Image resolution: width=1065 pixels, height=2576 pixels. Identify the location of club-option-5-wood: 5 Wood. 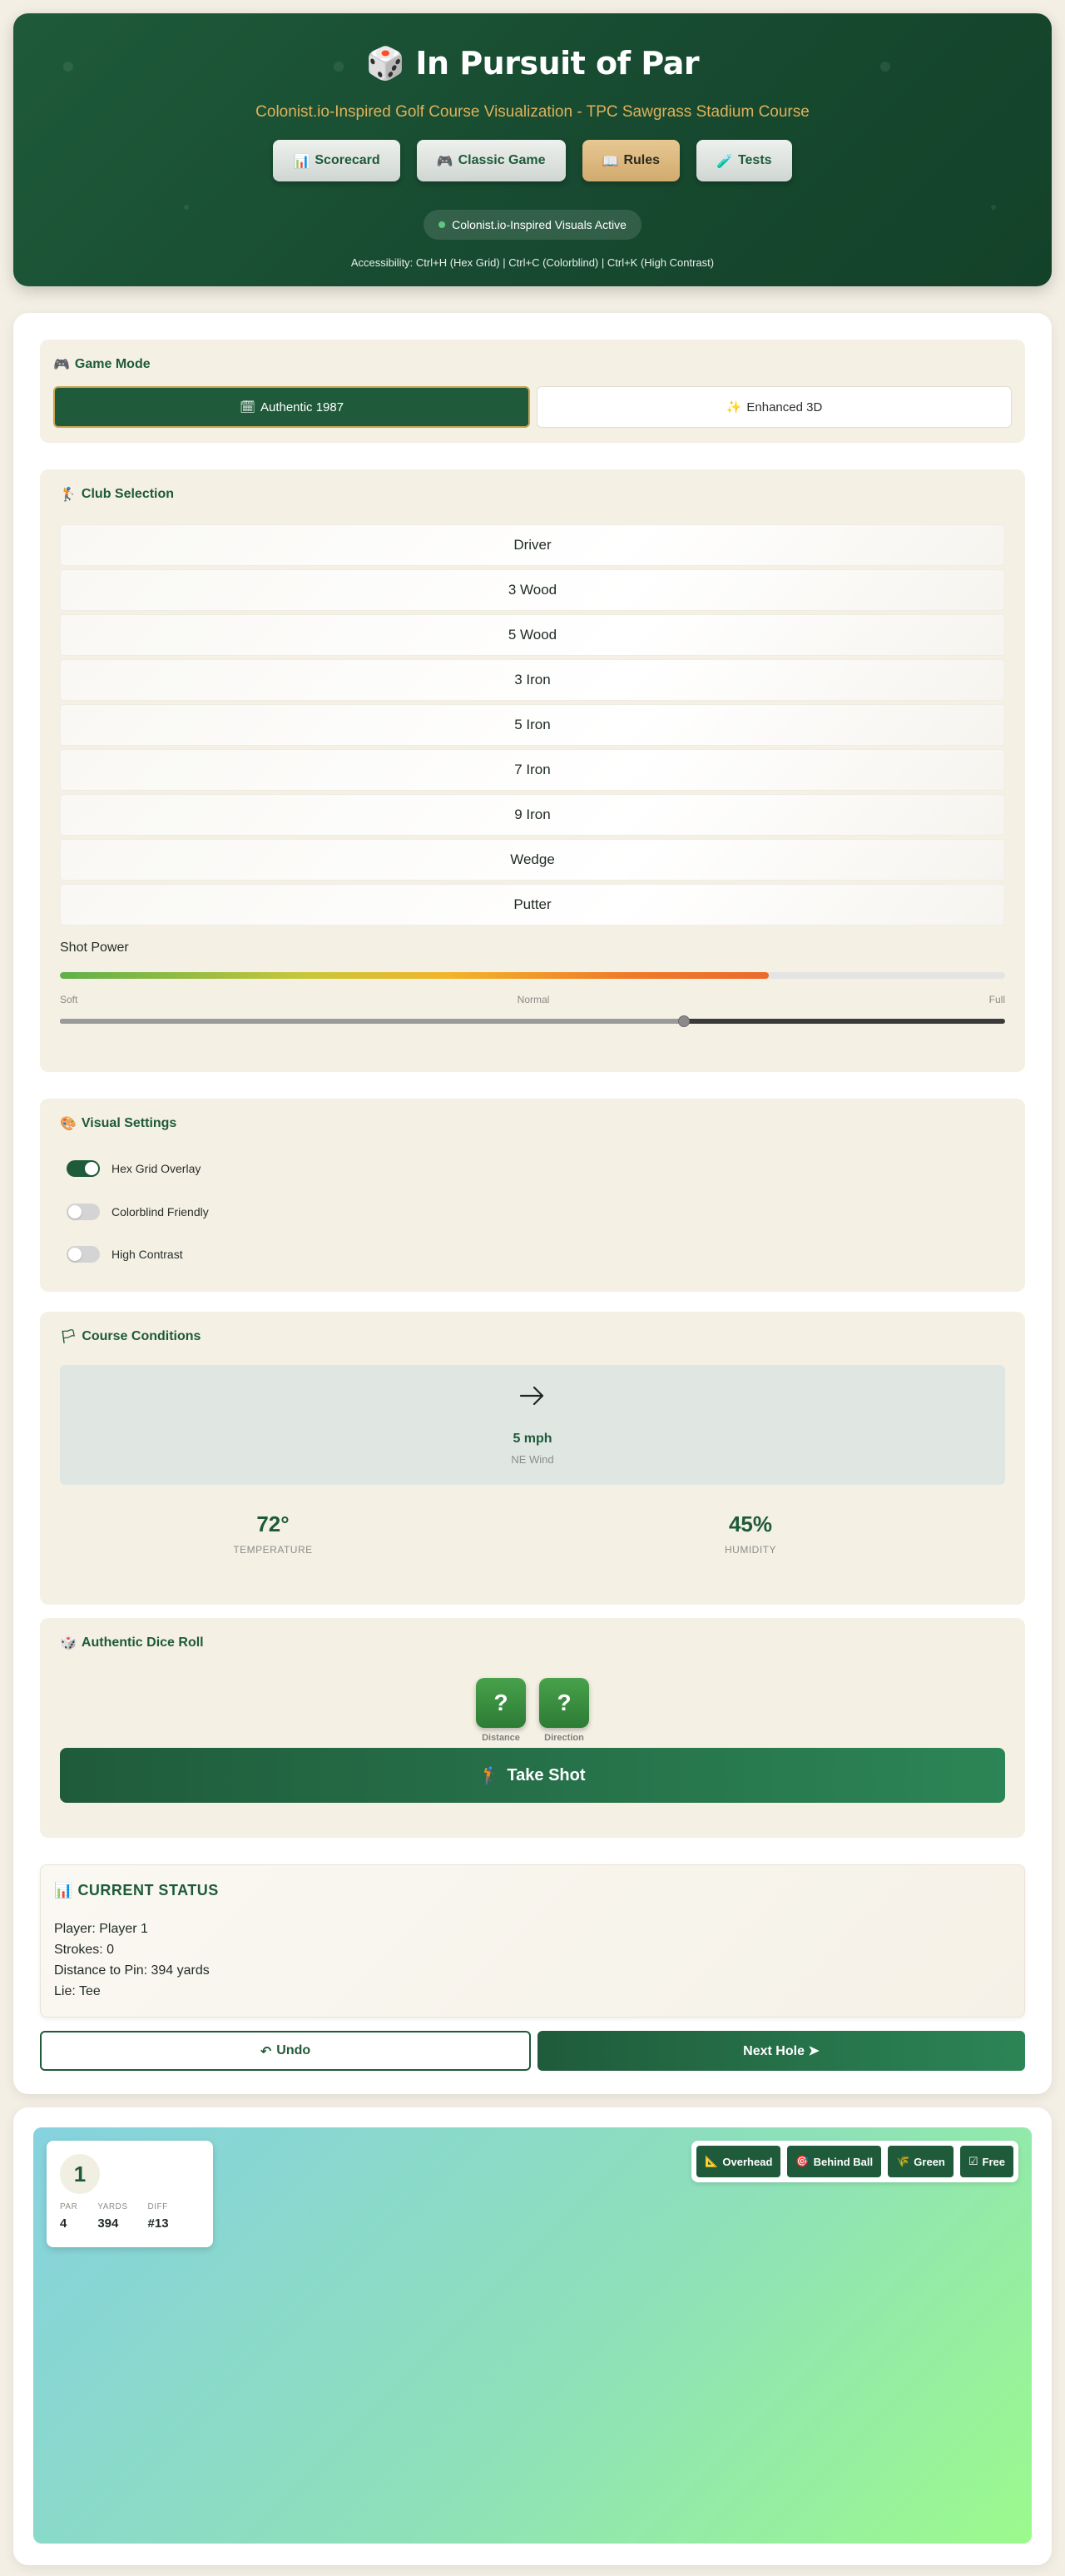
(532, 635).